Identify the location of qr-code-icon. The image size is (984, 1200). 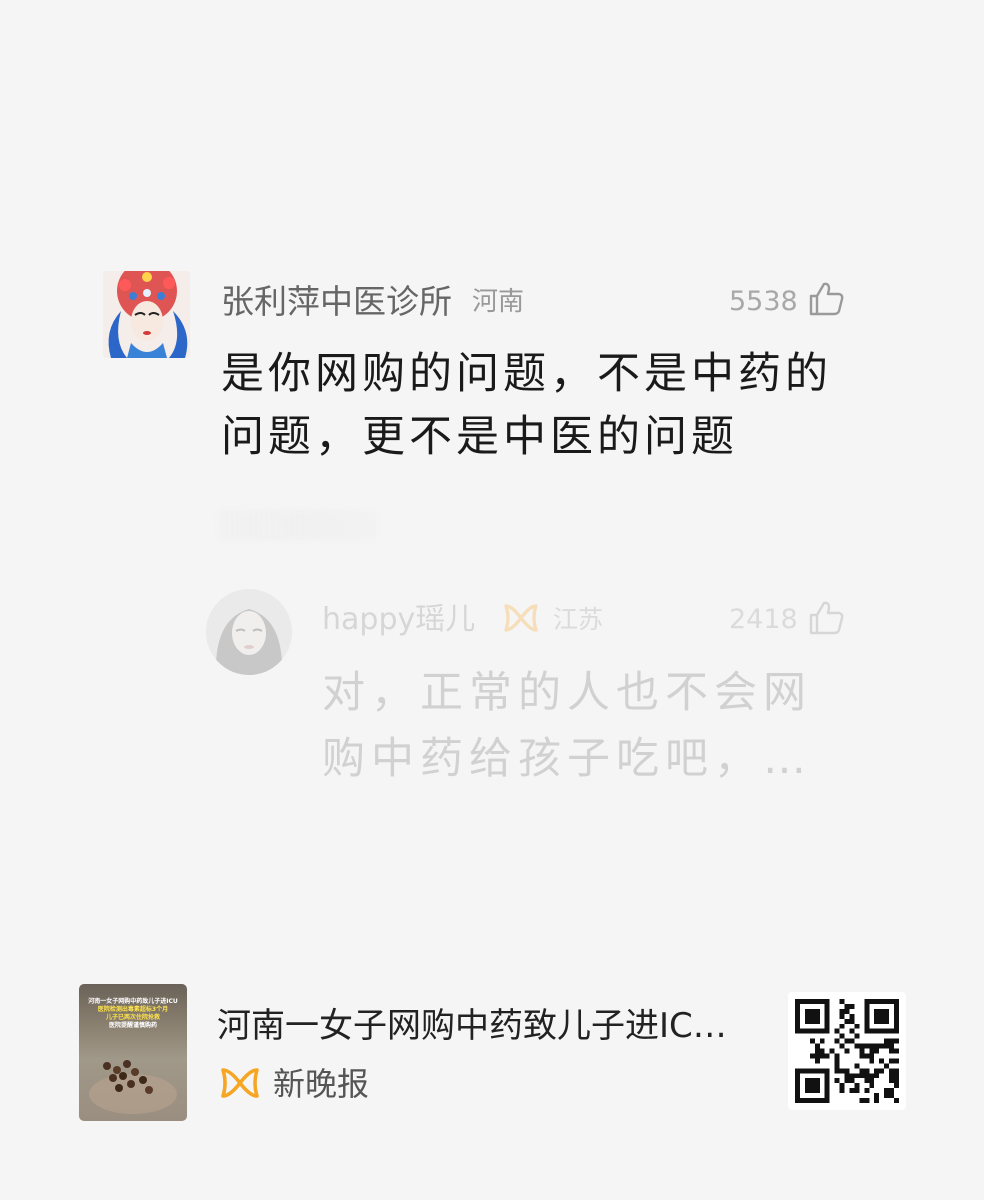
(847, 1051).